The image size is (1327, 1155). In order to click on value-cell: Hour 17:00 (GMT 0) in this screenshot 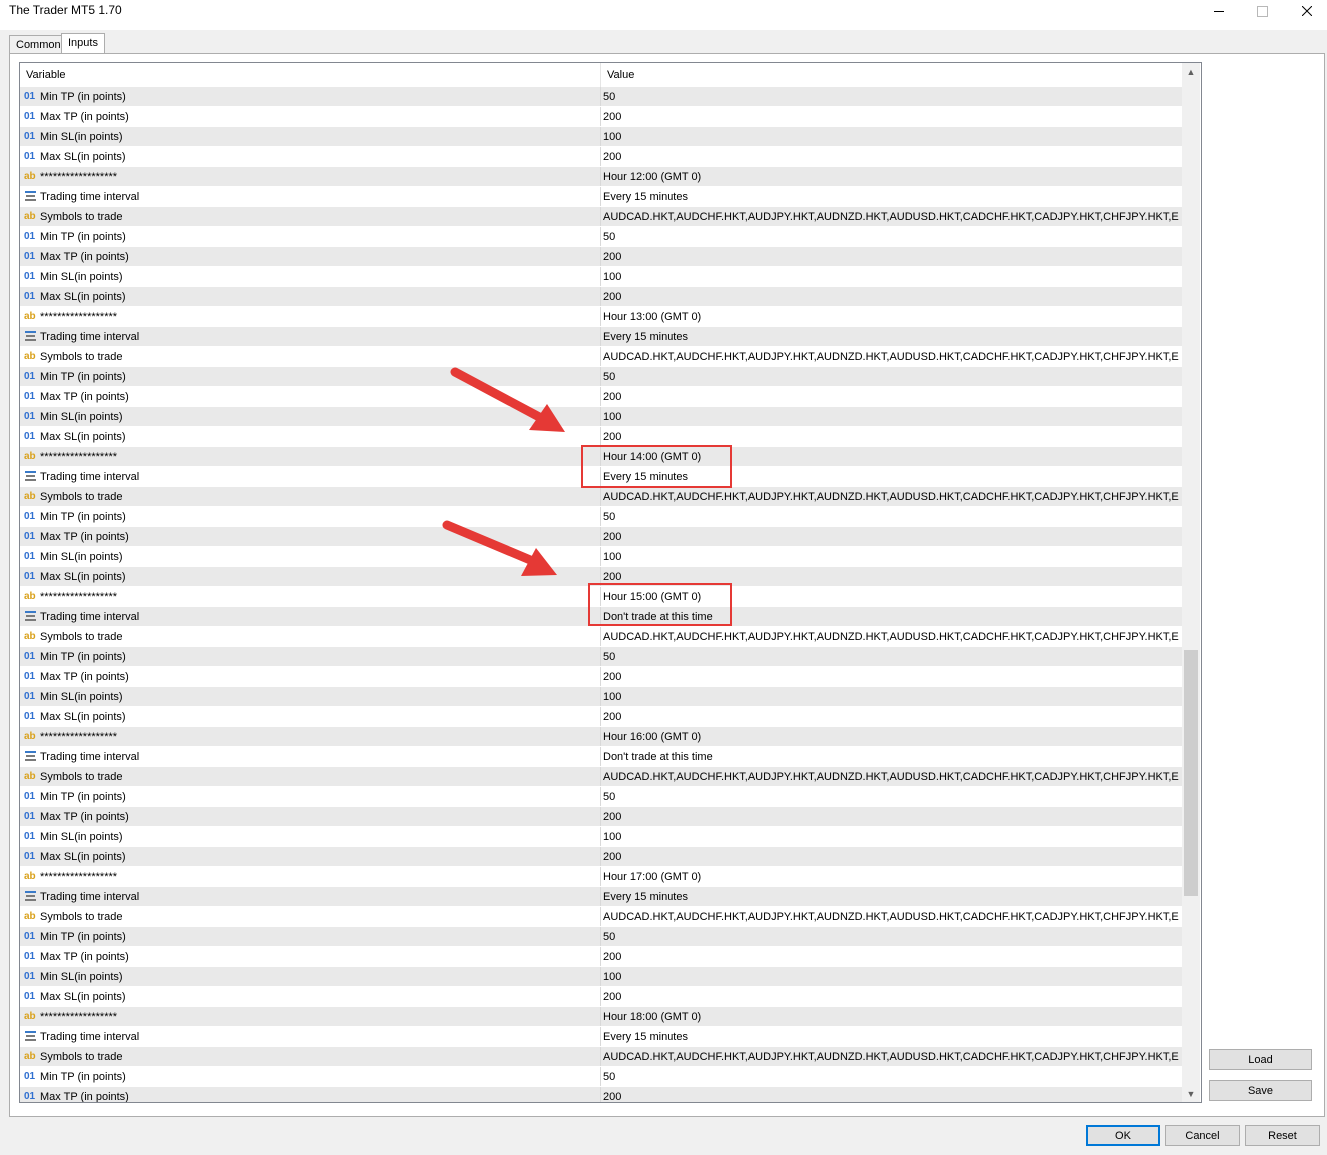, I will do `click(891, 877)`.